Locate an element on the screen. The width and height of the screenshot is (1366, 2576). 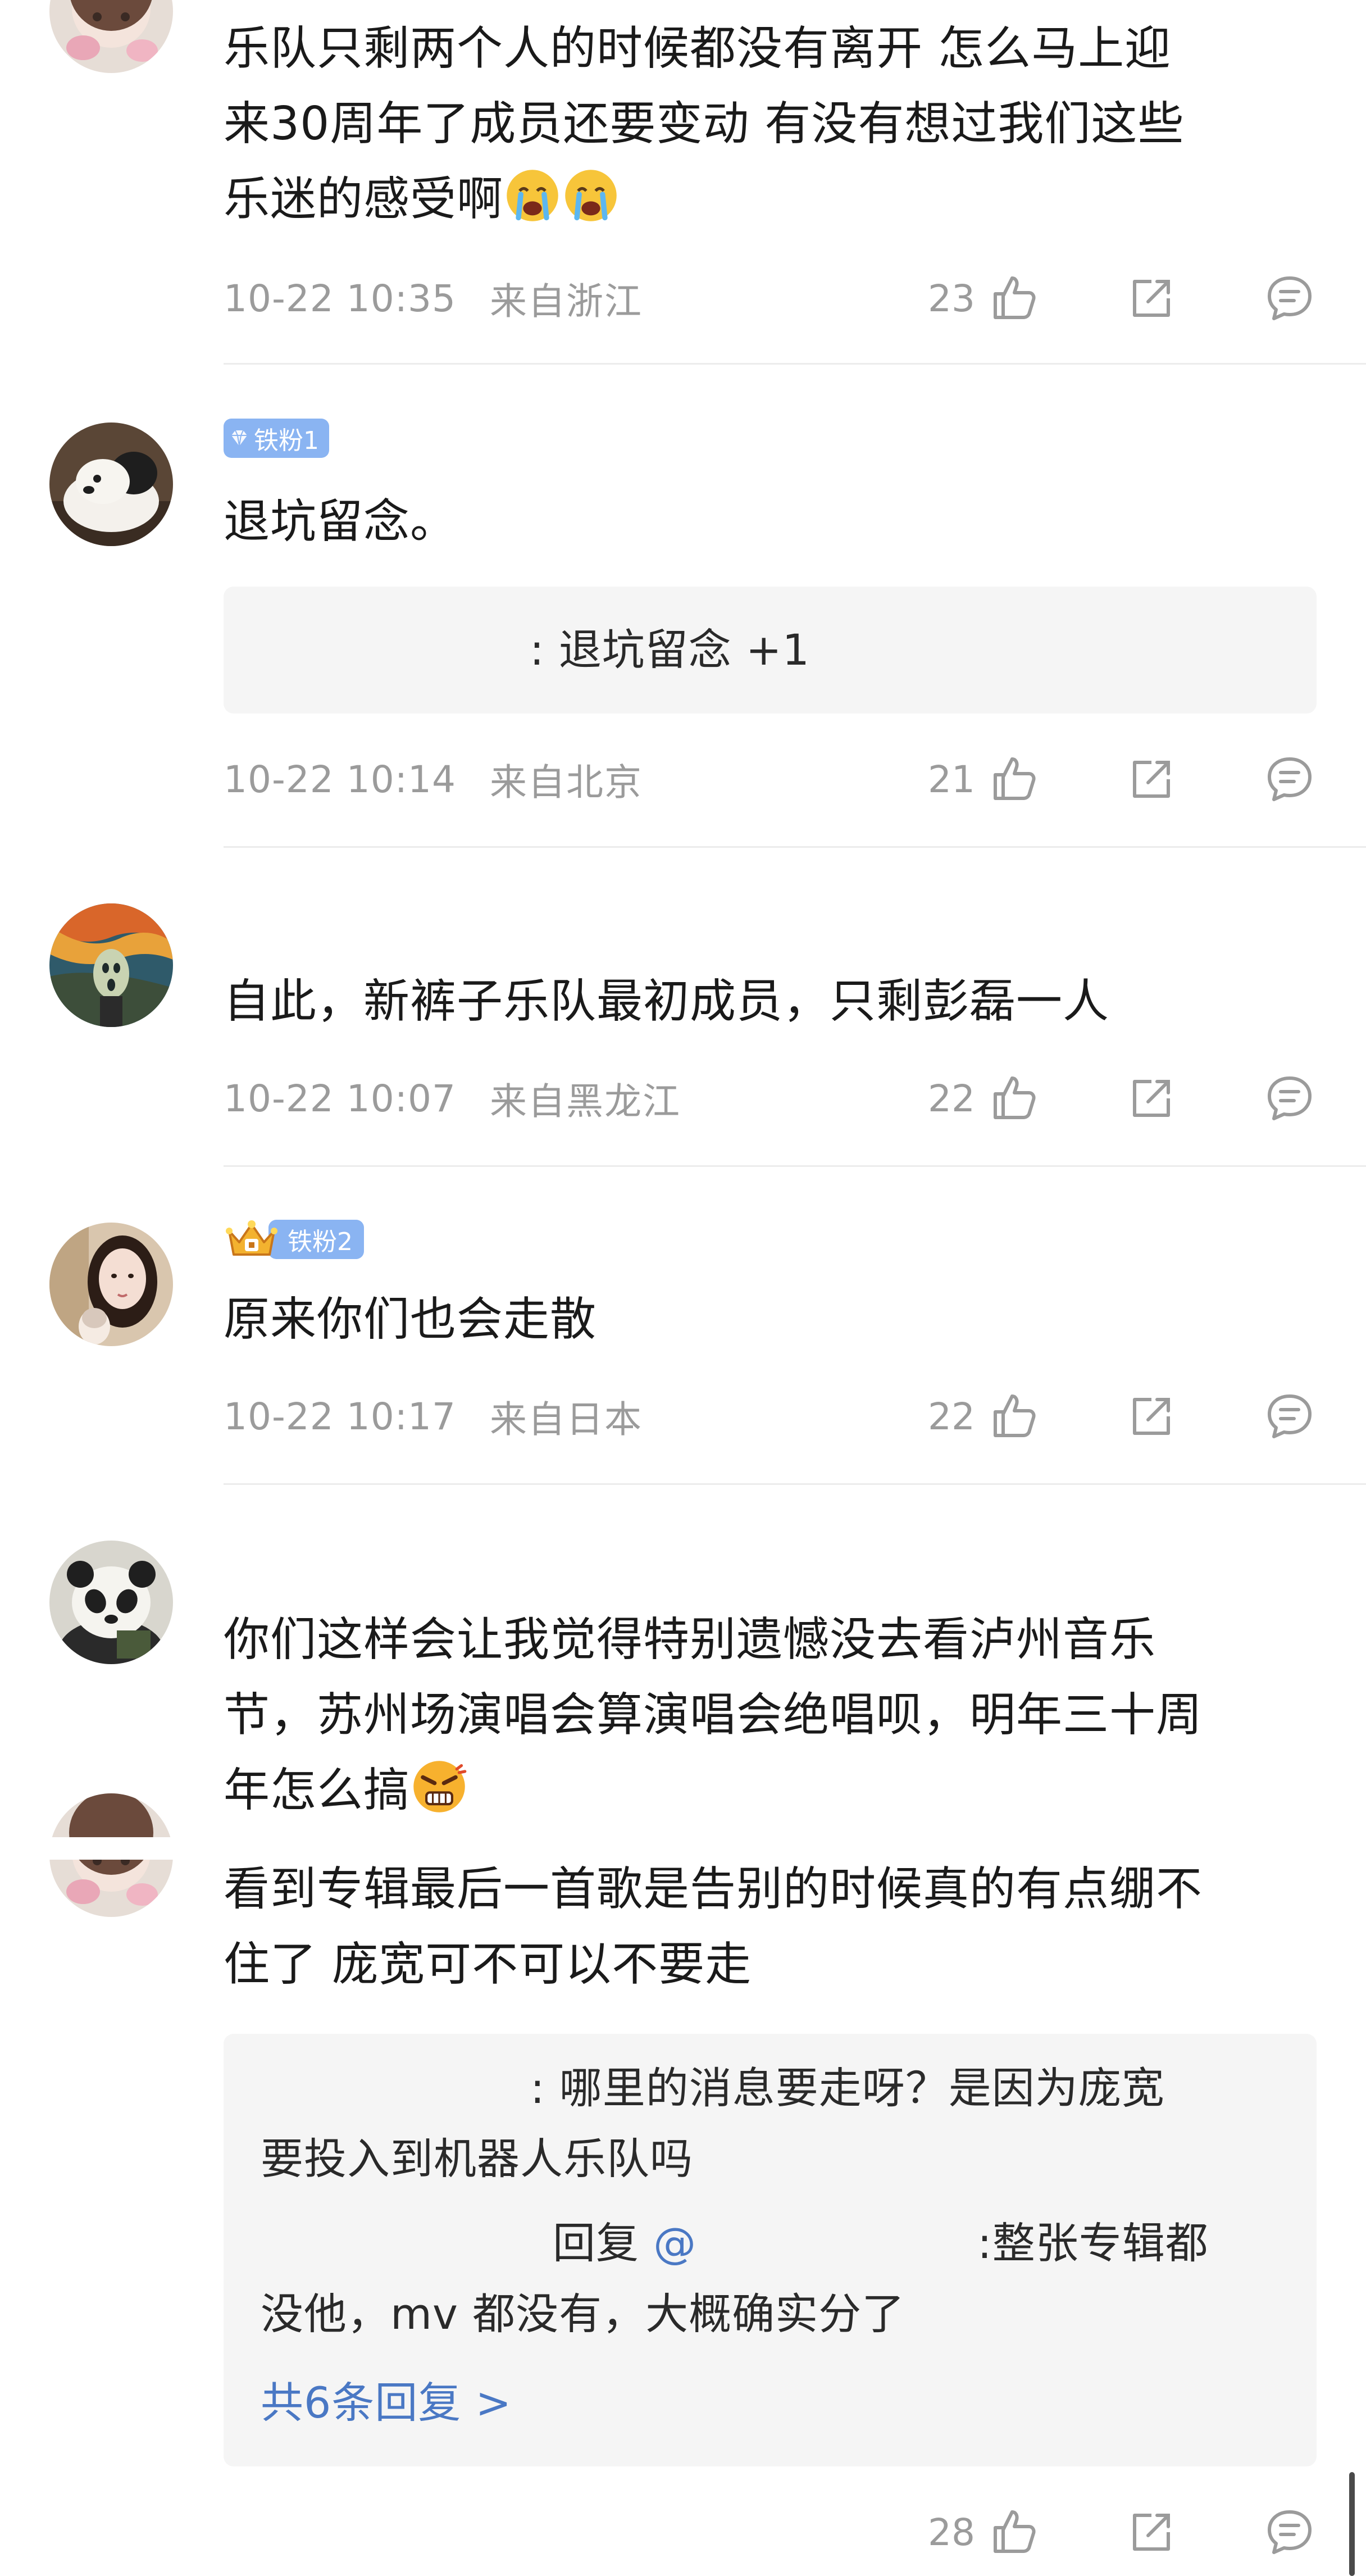
comment-meta: 10-22 10:35 来自浙江 23 is located at coordinates (770, 298).